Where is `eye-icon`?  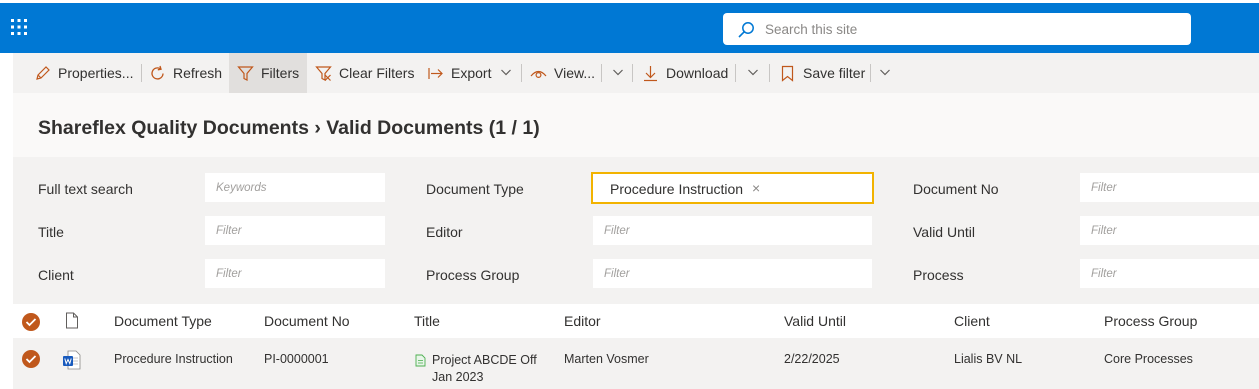 eye-icon is located at coordinates (538, 74).